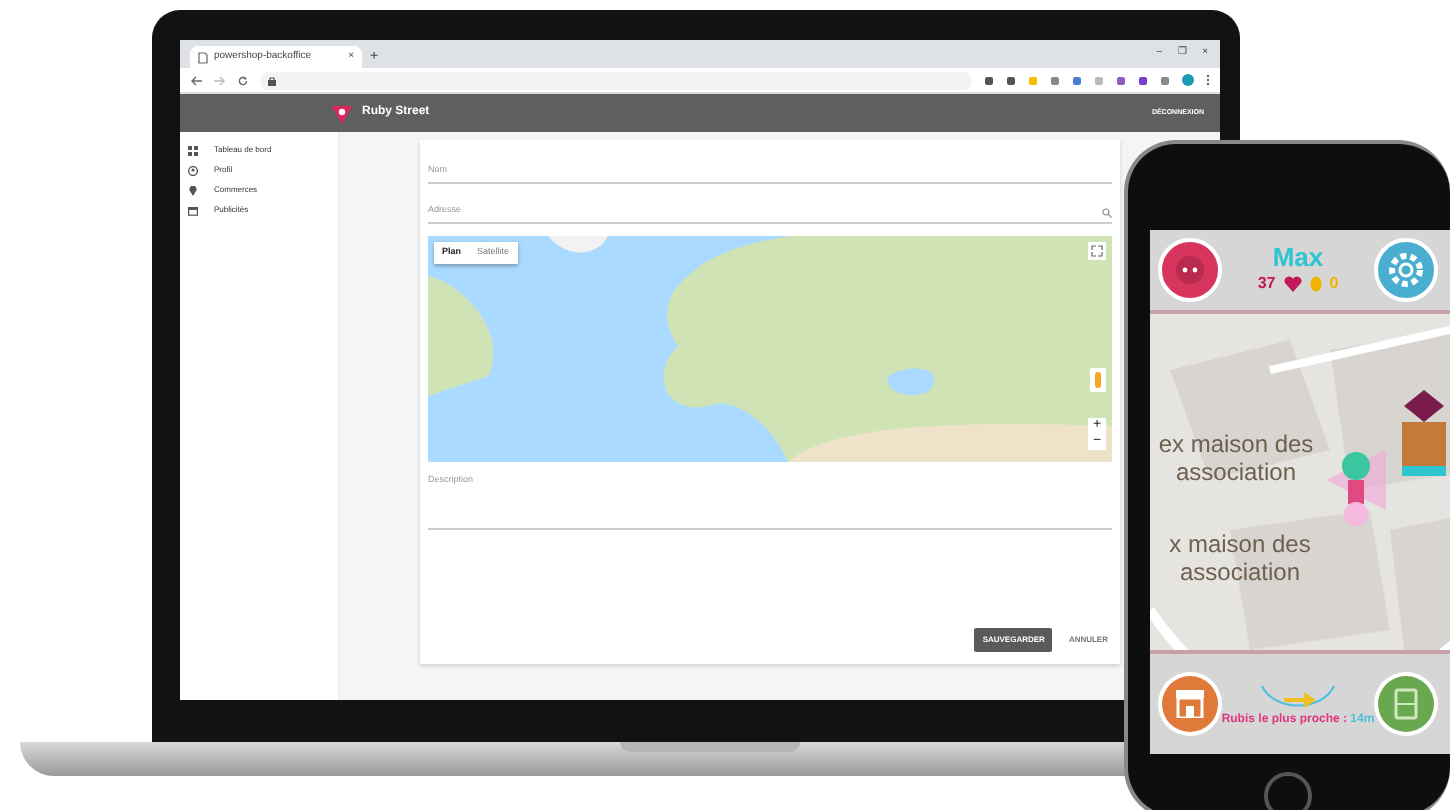 The height and width of the screenshot is (810, 1450). What do you see at coordinates (272, 80) in the screenshot?
I see `lock-icon` at bounding box center [272, 80].